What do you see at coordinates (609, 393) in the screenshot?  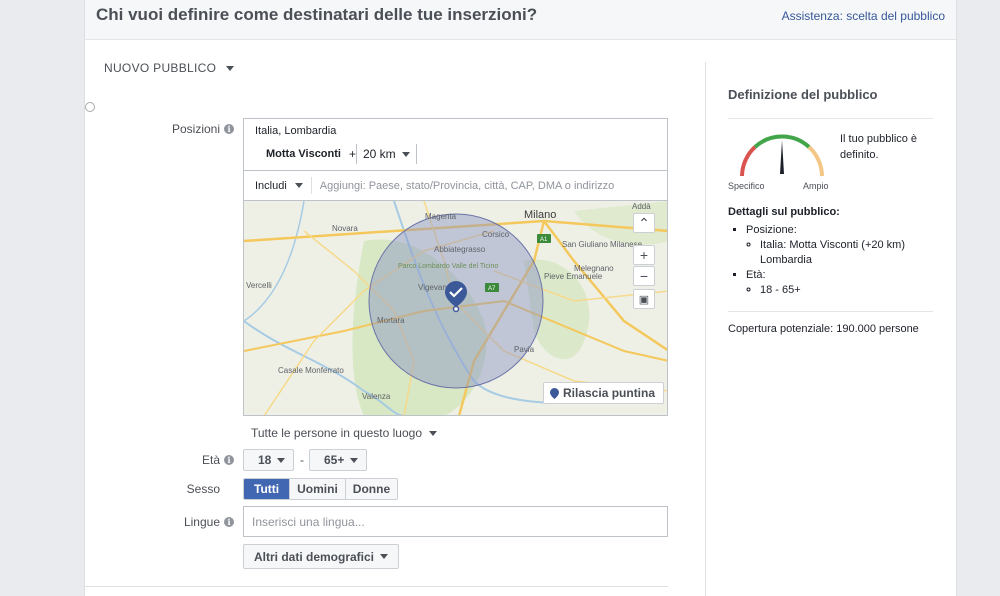 I see `drop-pin-label: Rilascia puntina` at bounding box center [609, 393].